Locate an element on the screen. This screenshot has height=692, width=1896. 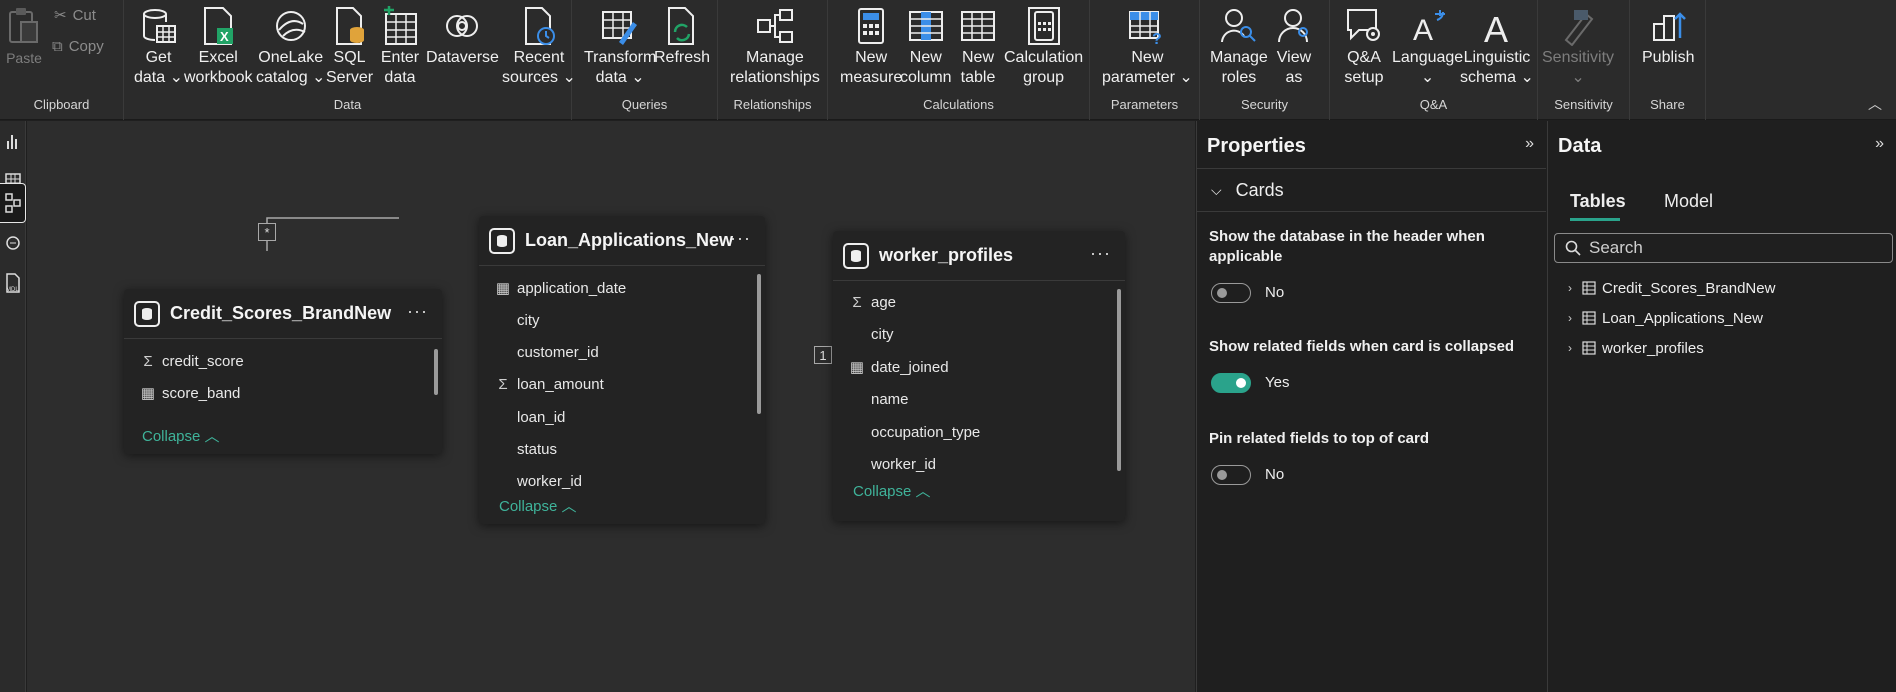
new-table-label-1: New is located at coordinates (977, 57).